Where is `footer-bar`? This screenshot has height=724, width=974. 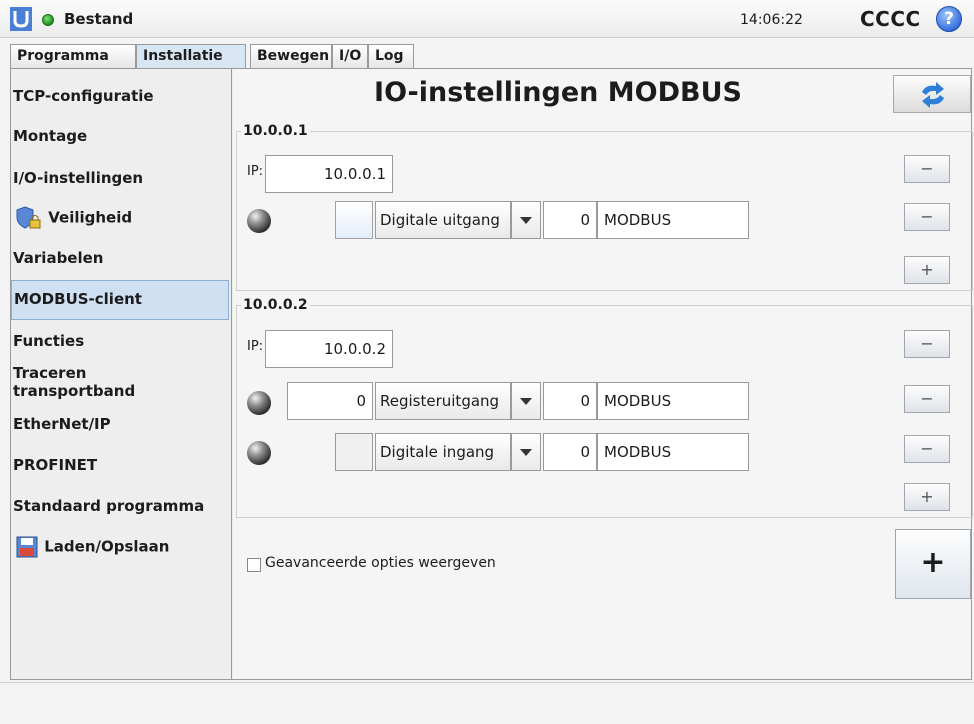
footer-bar is located at coordinates (487, 703).